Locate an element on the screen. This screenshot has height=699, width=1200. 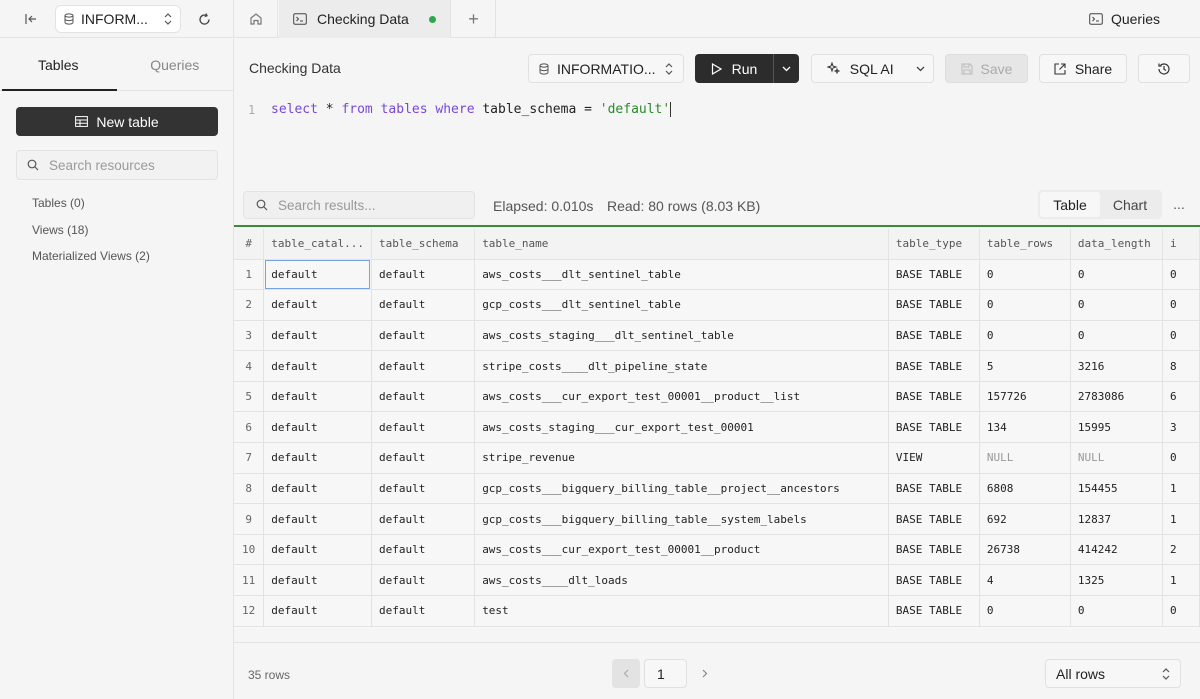
table-cell: 157726 is located at coordinates (1025, 397).